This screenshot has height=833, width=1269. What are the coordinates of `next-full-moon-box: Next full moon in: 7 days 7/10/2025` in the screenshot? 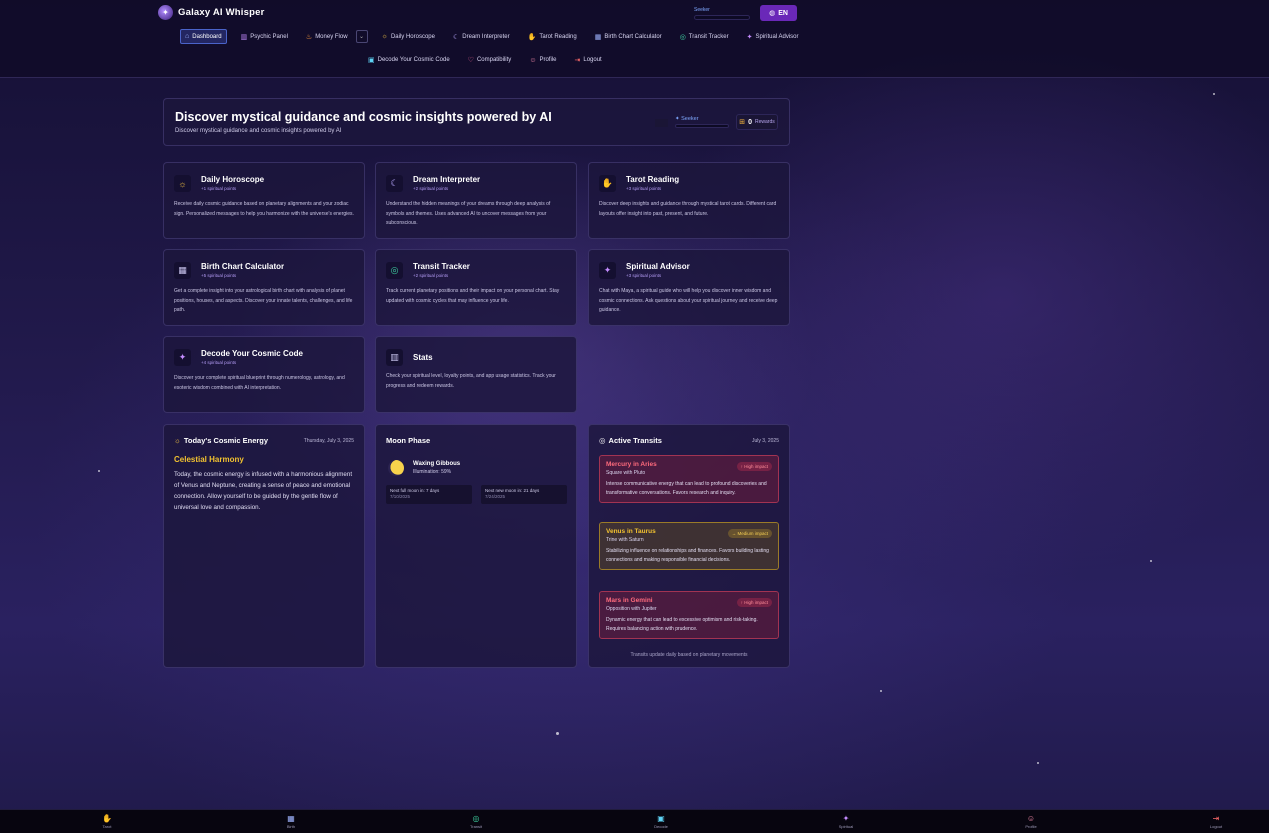 It's located at (429, 494).